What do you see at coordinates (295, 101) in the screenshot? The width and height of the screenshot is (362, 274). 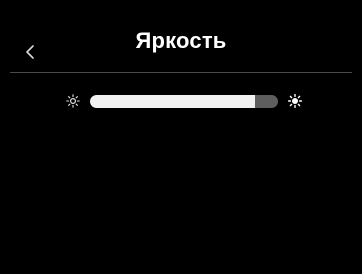 I see `sun-large-icon` at bounding box center [295, 101].